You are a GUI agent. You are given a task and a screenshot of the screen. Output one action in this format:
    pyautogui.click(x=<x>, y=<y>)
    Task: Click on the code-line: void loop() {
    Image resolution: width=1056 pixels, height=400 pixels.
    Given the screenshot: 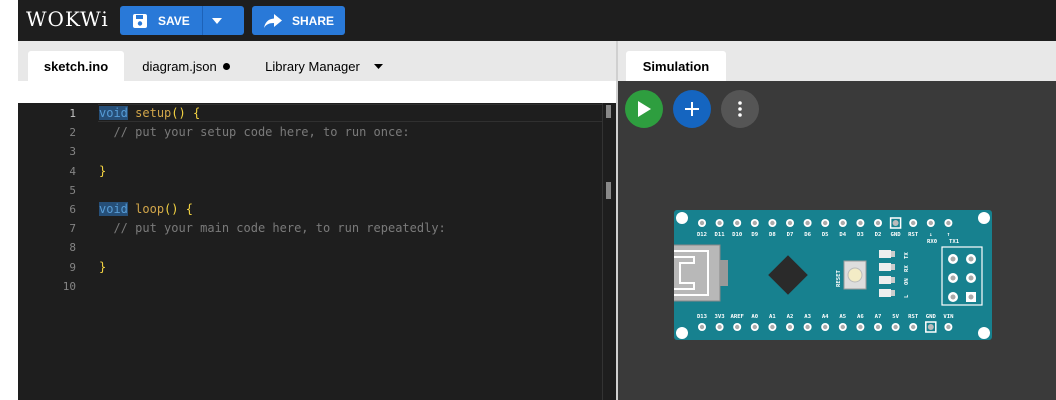 What is the action you would take?
    pyautogui.click(x=146, y=209)
    